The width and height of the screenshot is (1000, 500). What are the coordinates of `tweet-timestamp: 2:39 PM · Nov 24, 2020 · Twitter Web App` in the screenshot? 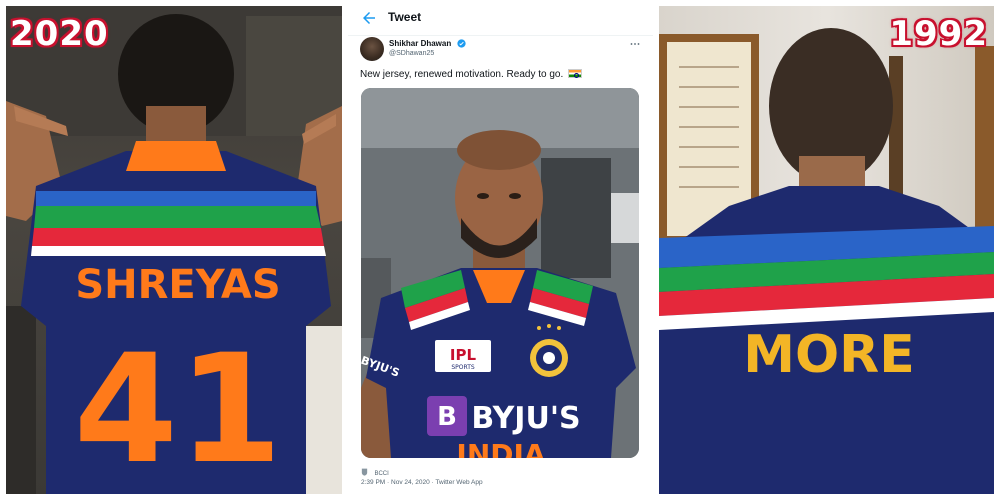 It's located at (422, 482).